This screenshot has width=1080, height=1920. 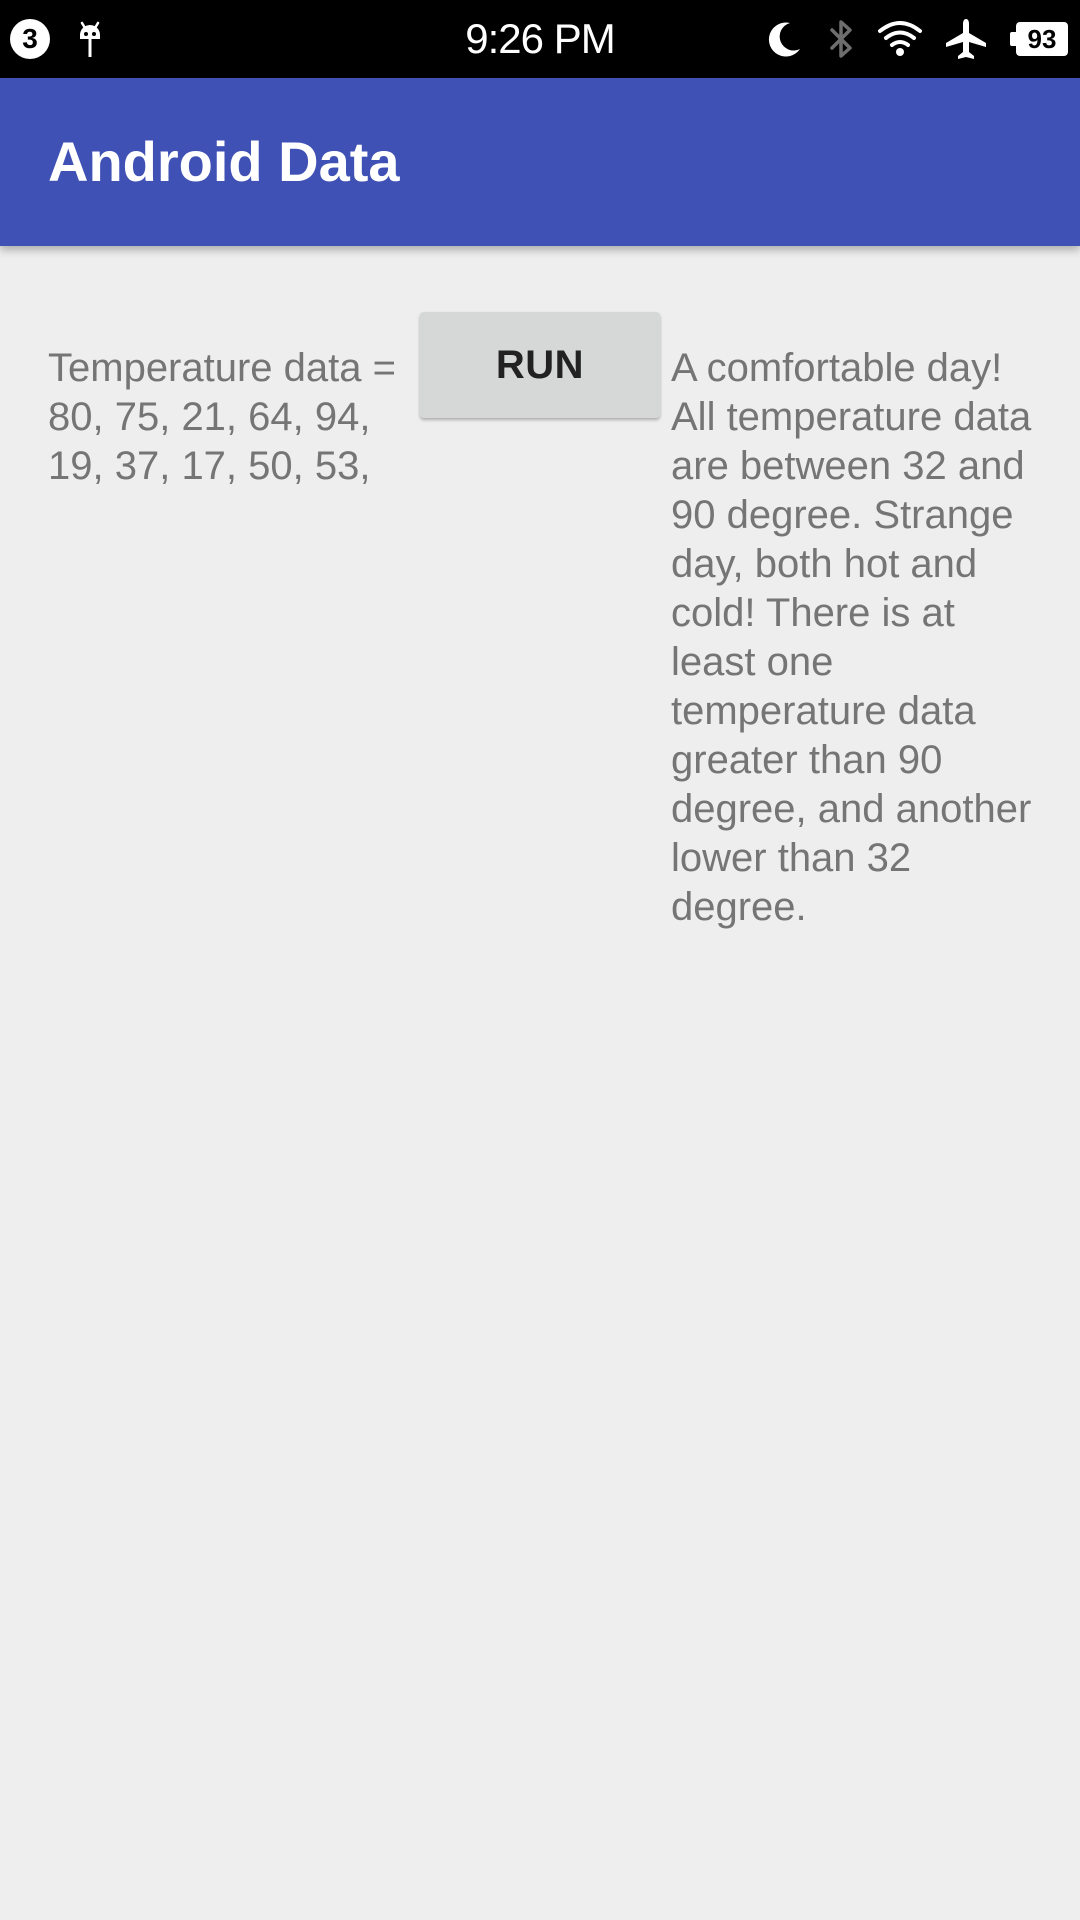 I want to click on status-bar-right: 93, so click(x=905, y=39).